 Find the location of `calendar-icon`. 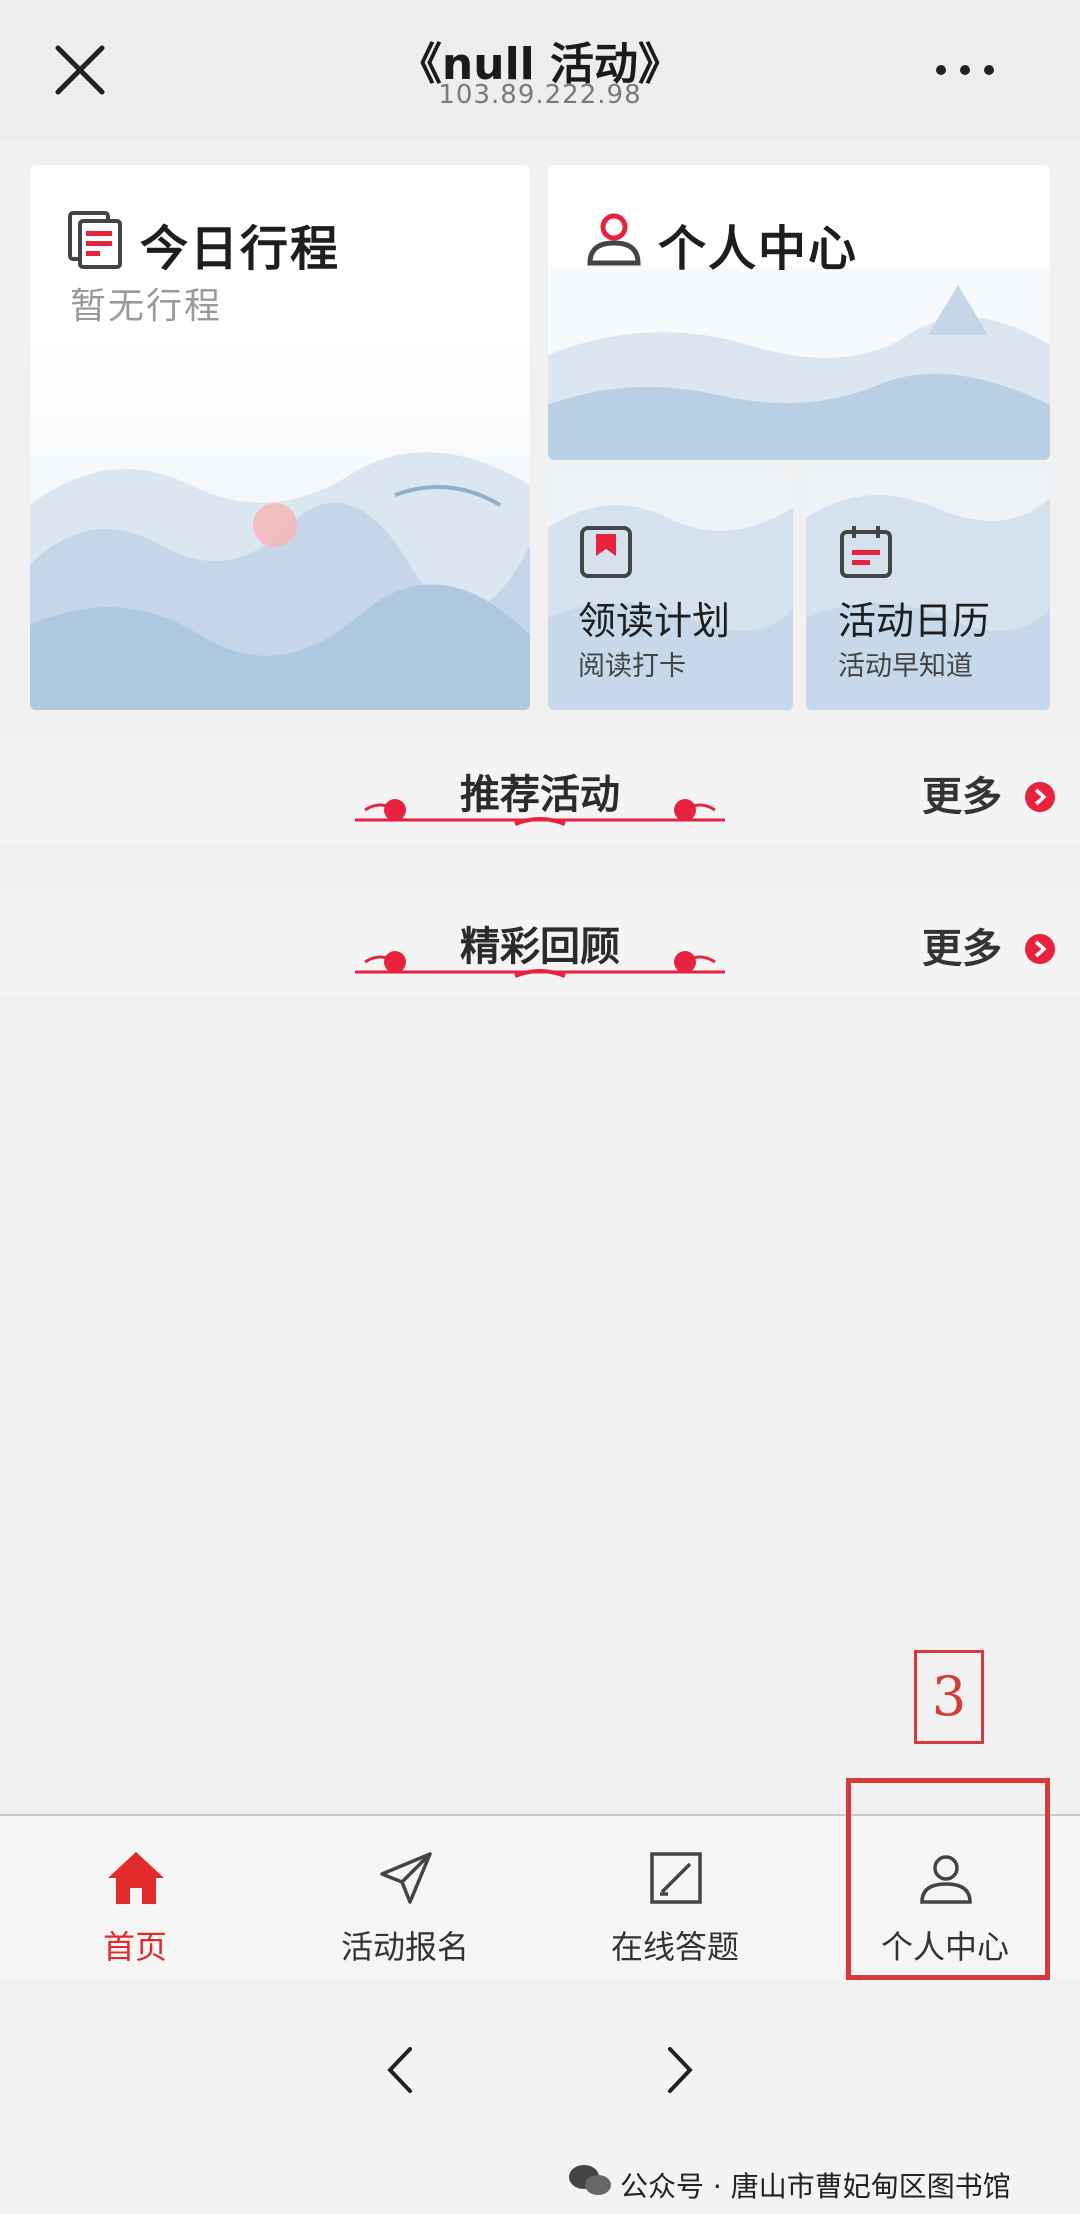

calendar-icon is located at coordinates (866, 552).